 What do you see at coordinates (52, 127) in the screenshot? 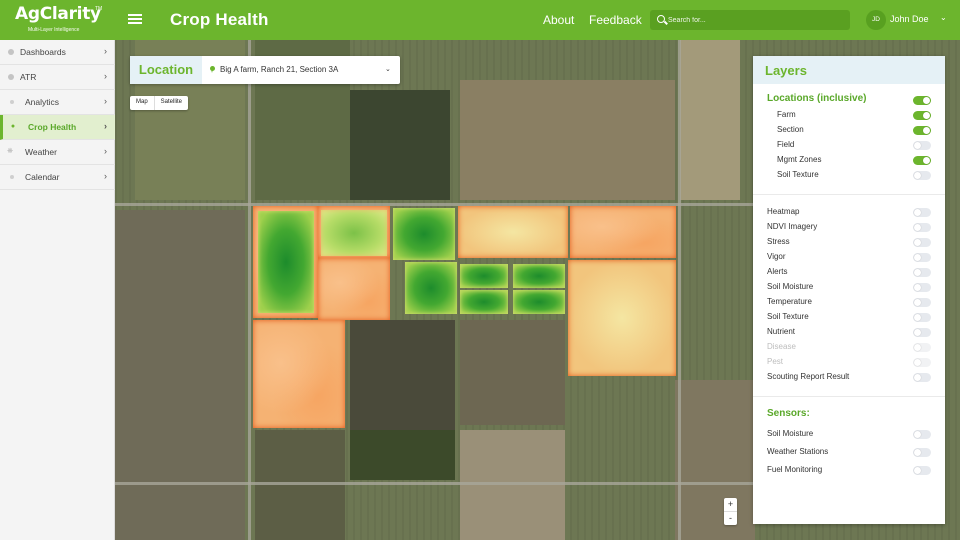
I see `sidebar-item-label: Crop Health` at bounding box center [52, 127].